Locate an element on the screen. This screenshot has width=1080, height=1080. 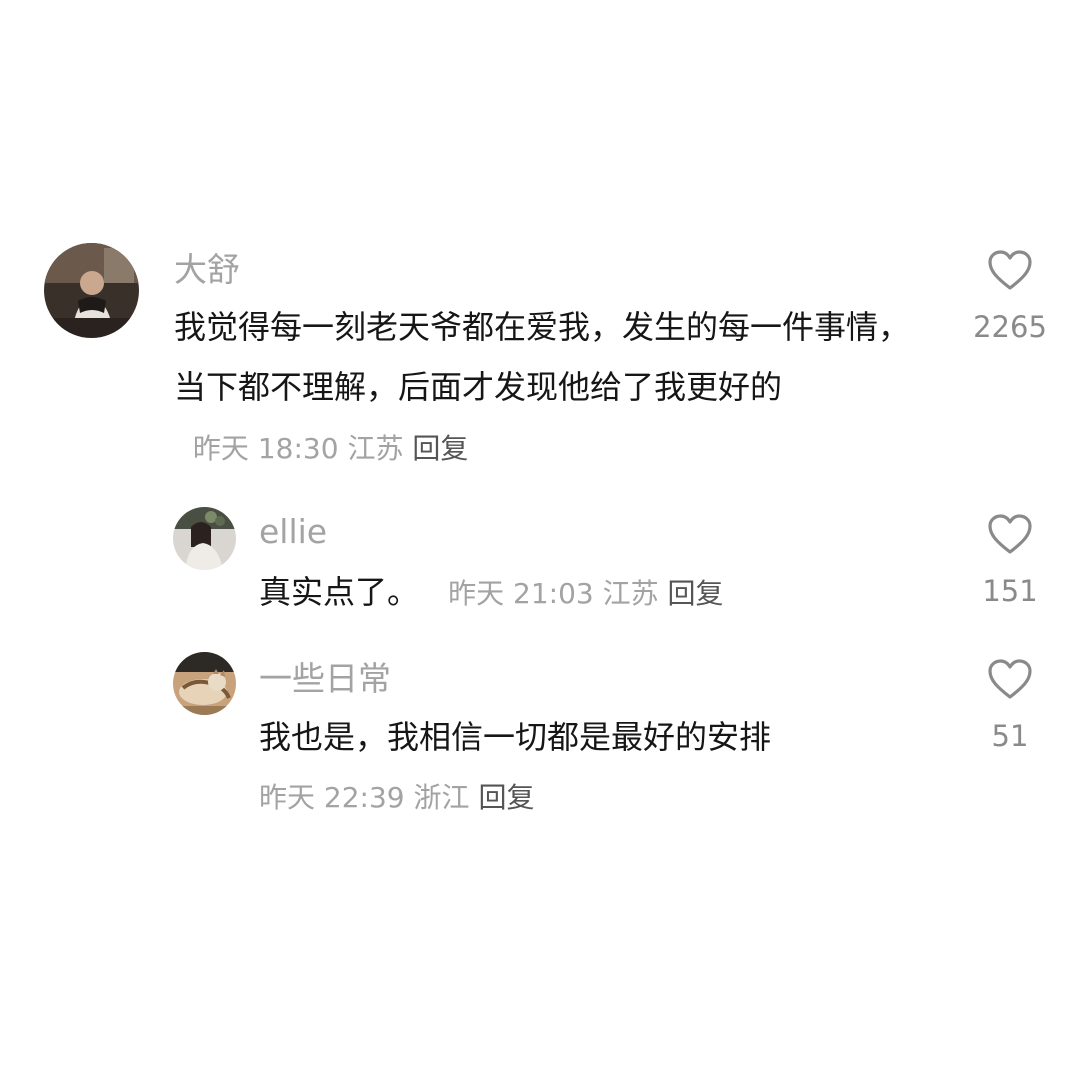
comment-username: ellie is located at coordinates (293, 532).